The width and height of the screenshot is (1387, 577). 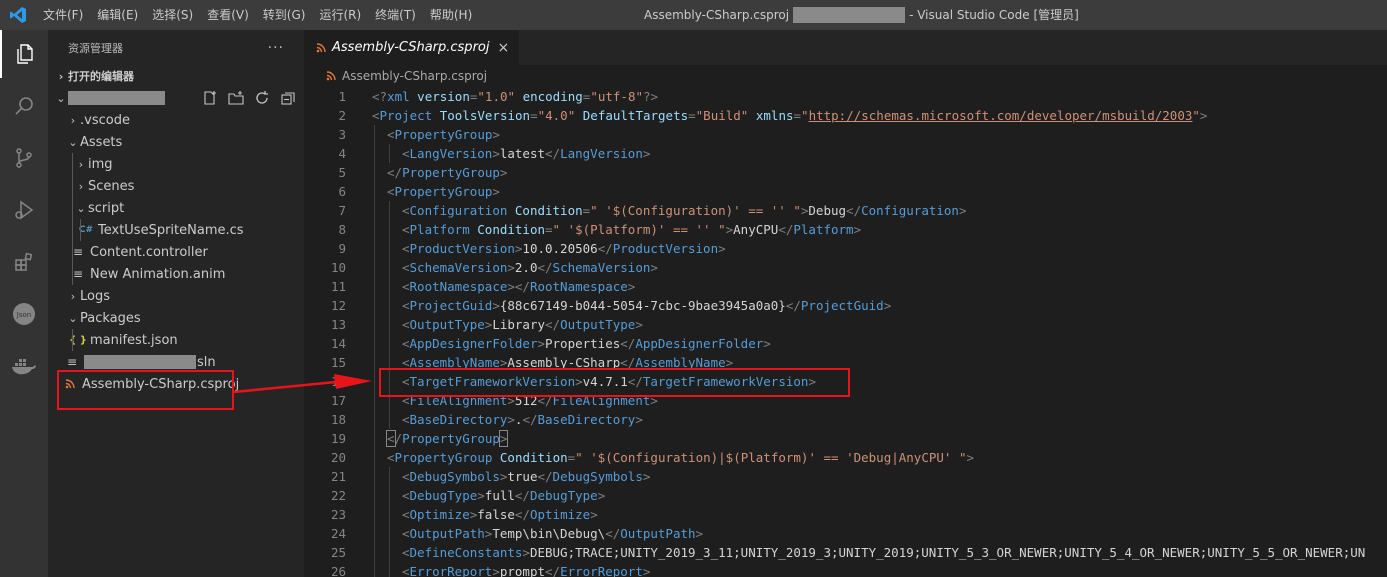 What do you see at coordinates (845, 96) in the screenshot?
I see `code-line: 1 <?xml version="1.0" encoding="utf-8"?>` at bounding box center [845, 96].